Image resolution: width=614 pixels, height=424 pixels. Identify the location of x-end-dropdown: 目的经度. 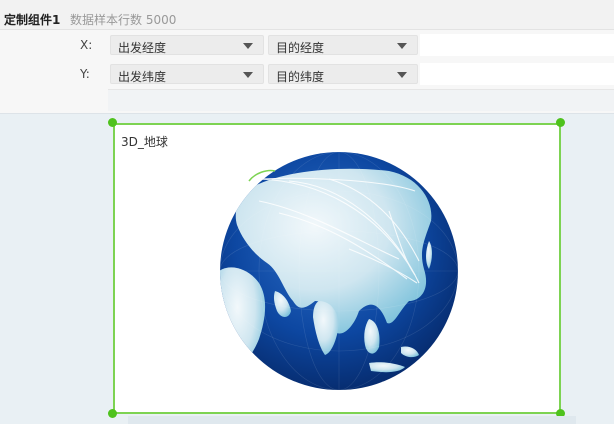
(343, 45).